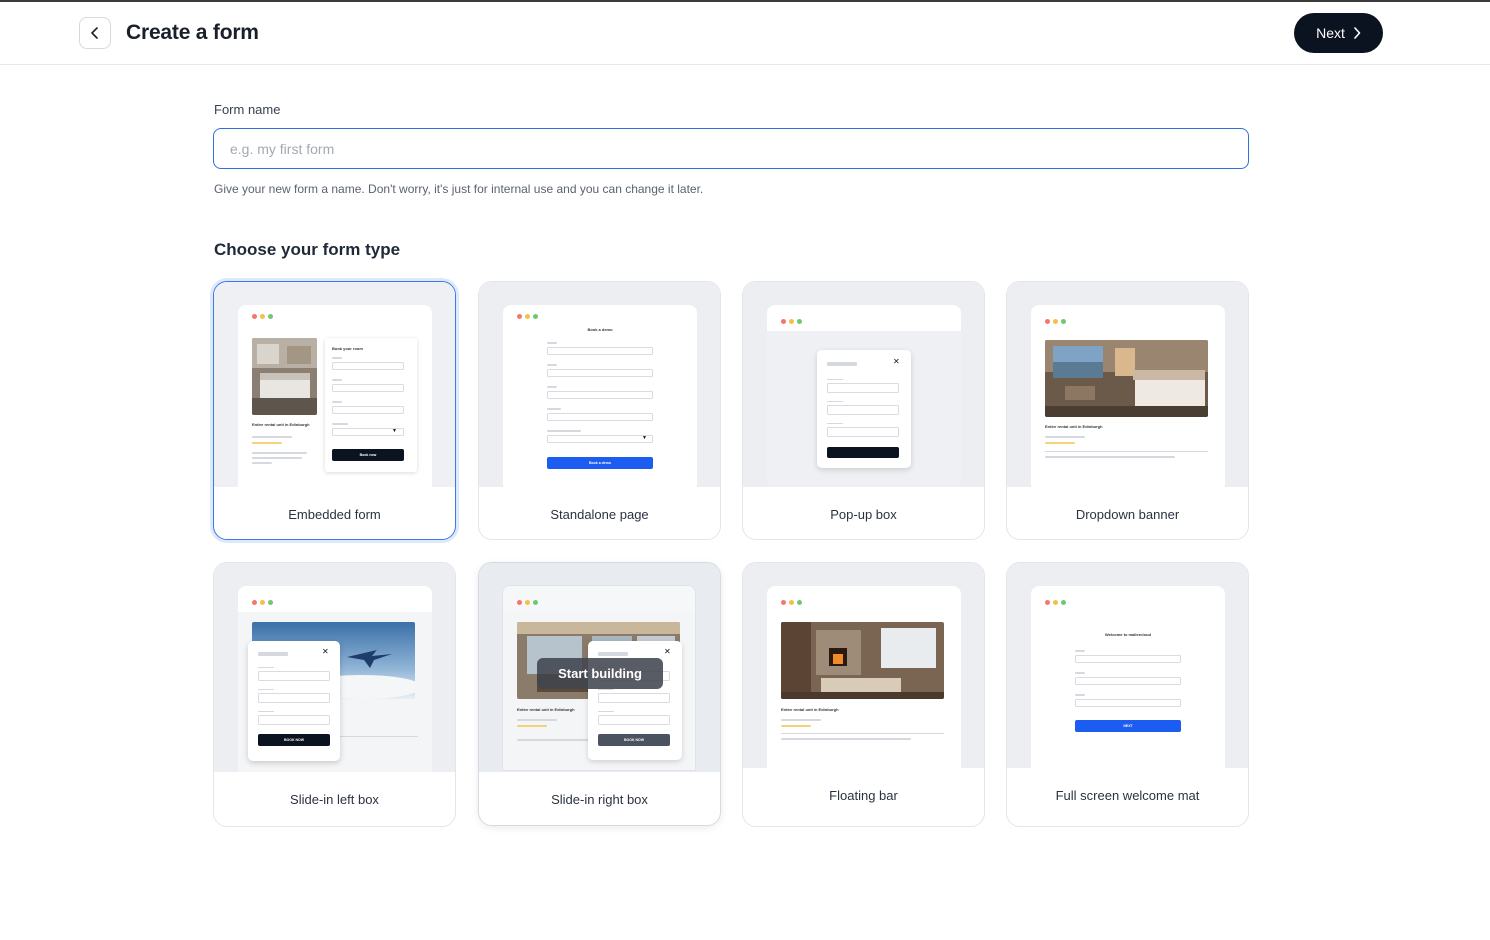  What do you see at coordinates (307, 249) in the screenshot?
I see `form-type-heading: Choose your form type` at bounding box center [307, 249].